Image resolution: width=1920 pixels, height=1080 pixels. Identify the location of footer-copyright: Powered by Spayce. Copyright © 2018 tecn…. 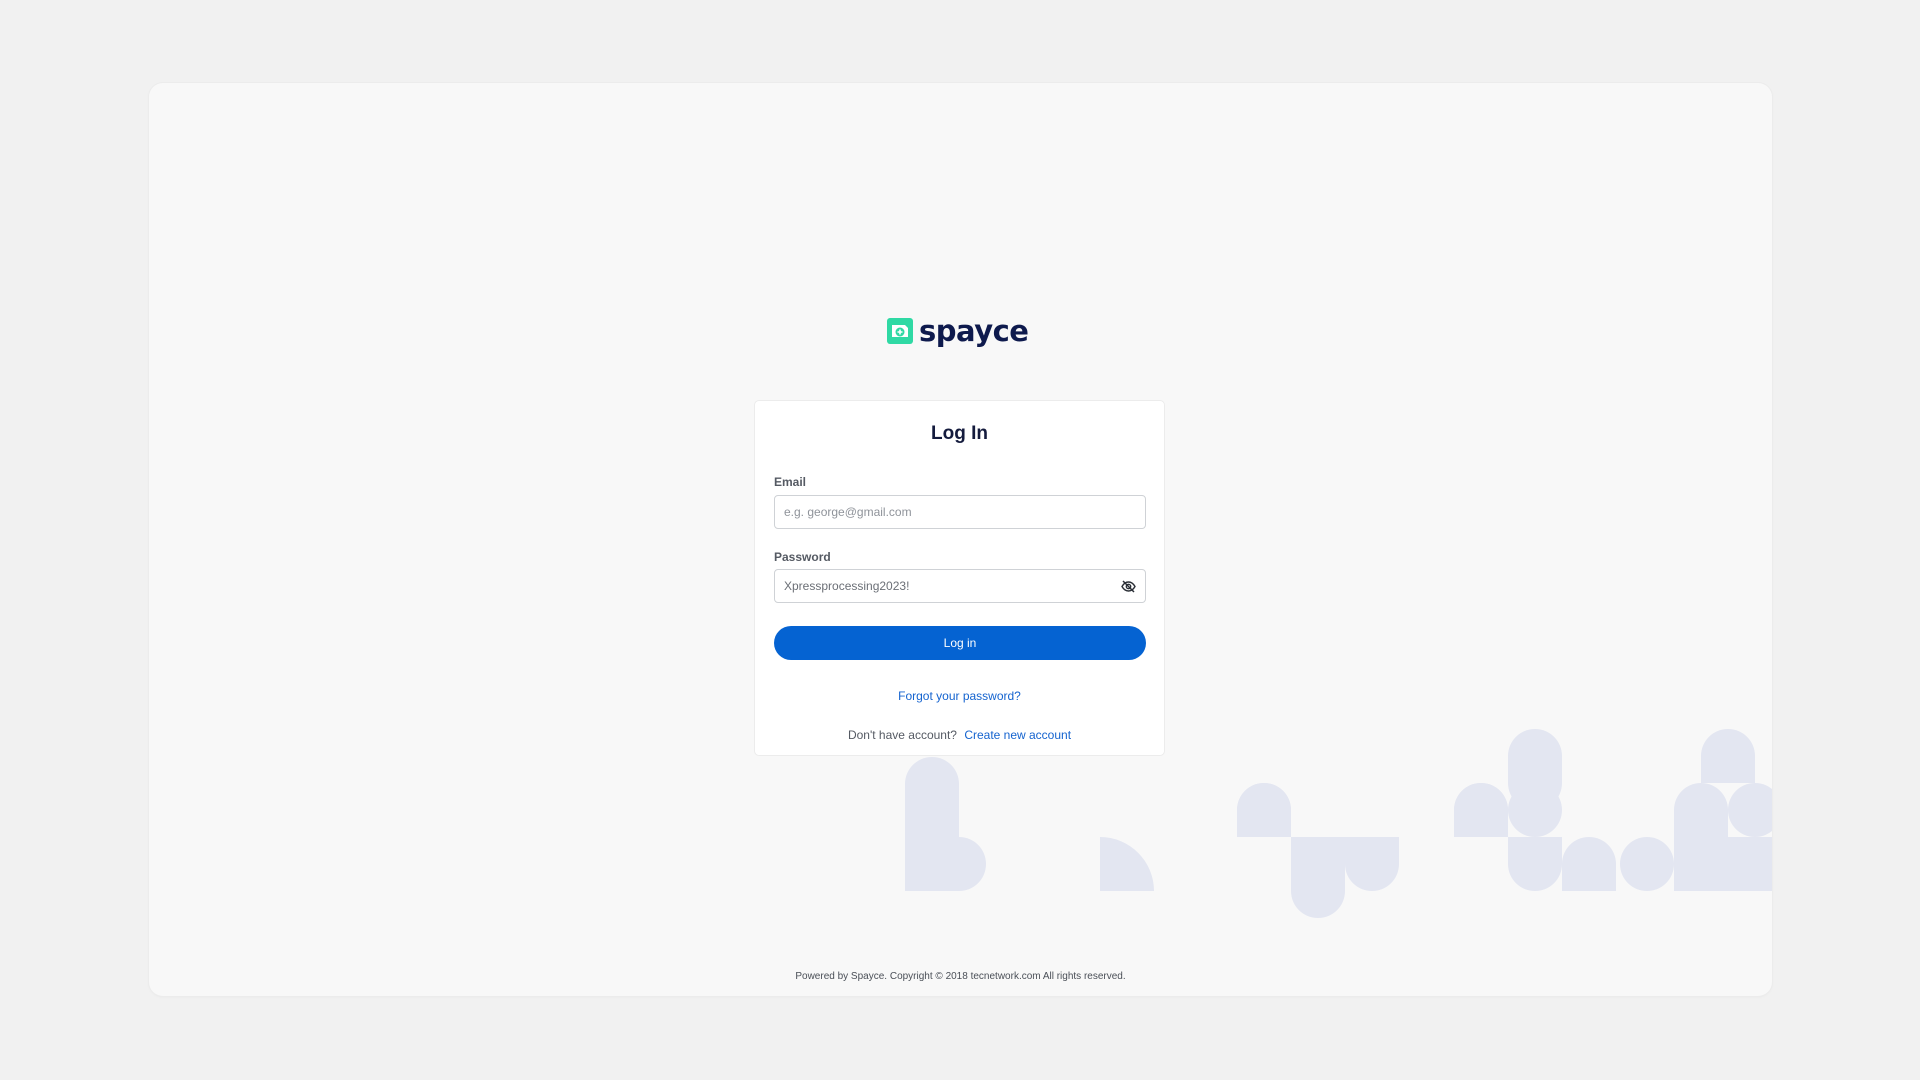
(960, 976).